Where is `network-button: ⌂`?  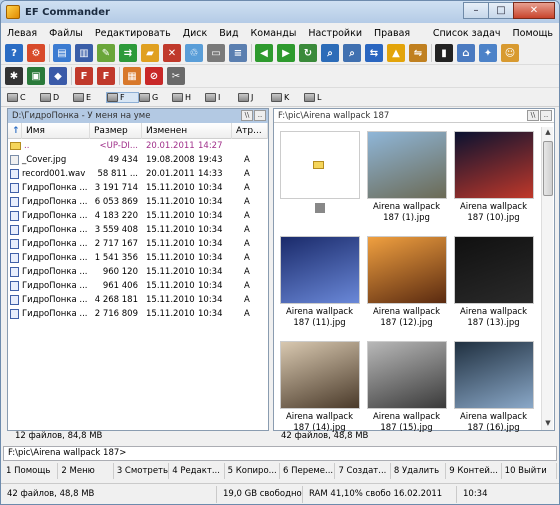
network-button: ⌂ is located at coordinates (466, 53).